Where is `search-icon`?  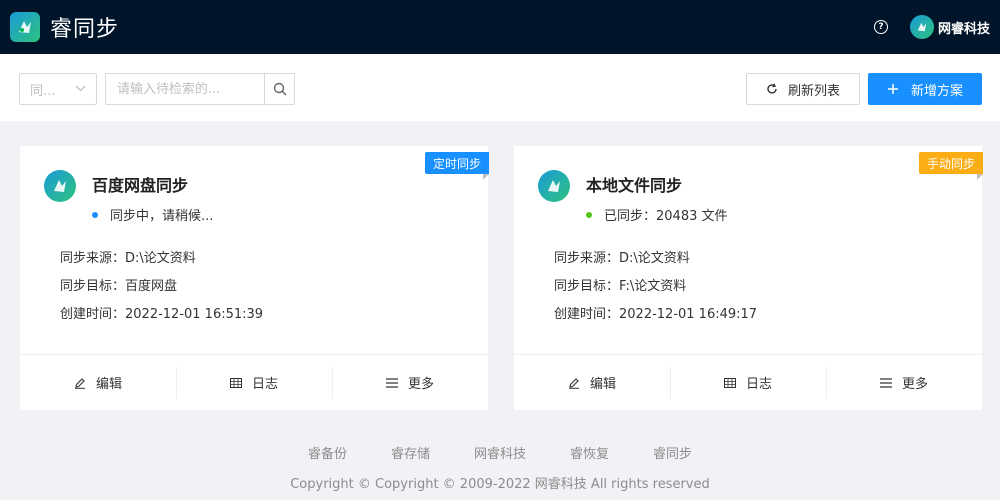 search-icon is located at coordinates (279, 89).